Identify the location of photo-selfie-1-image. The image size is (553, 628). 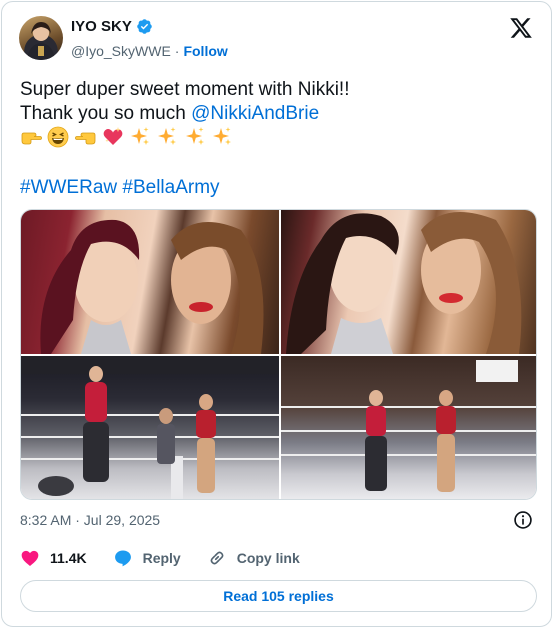
(152, 286).